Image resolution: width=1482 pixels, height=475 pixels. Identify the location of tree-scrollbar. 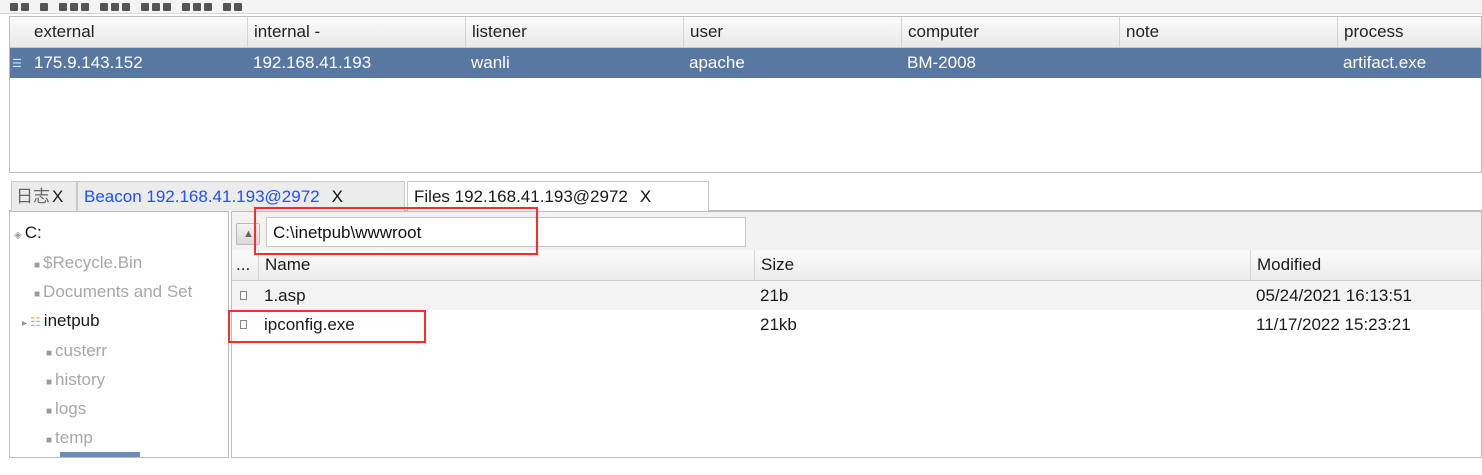
(100, 454).